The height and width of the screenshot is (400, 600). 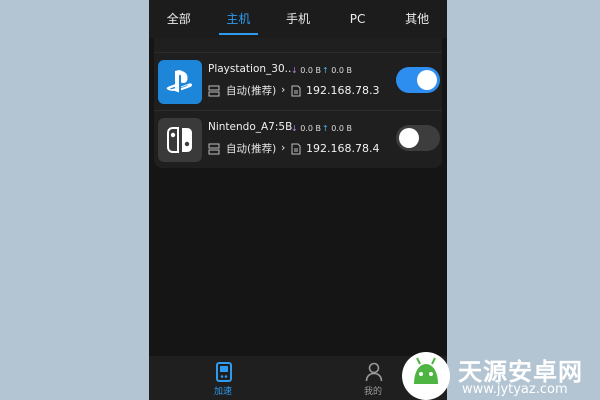 I want to click on category-tabs: 全部 主机 手机 PC 其他, so click(x=298, y=19).